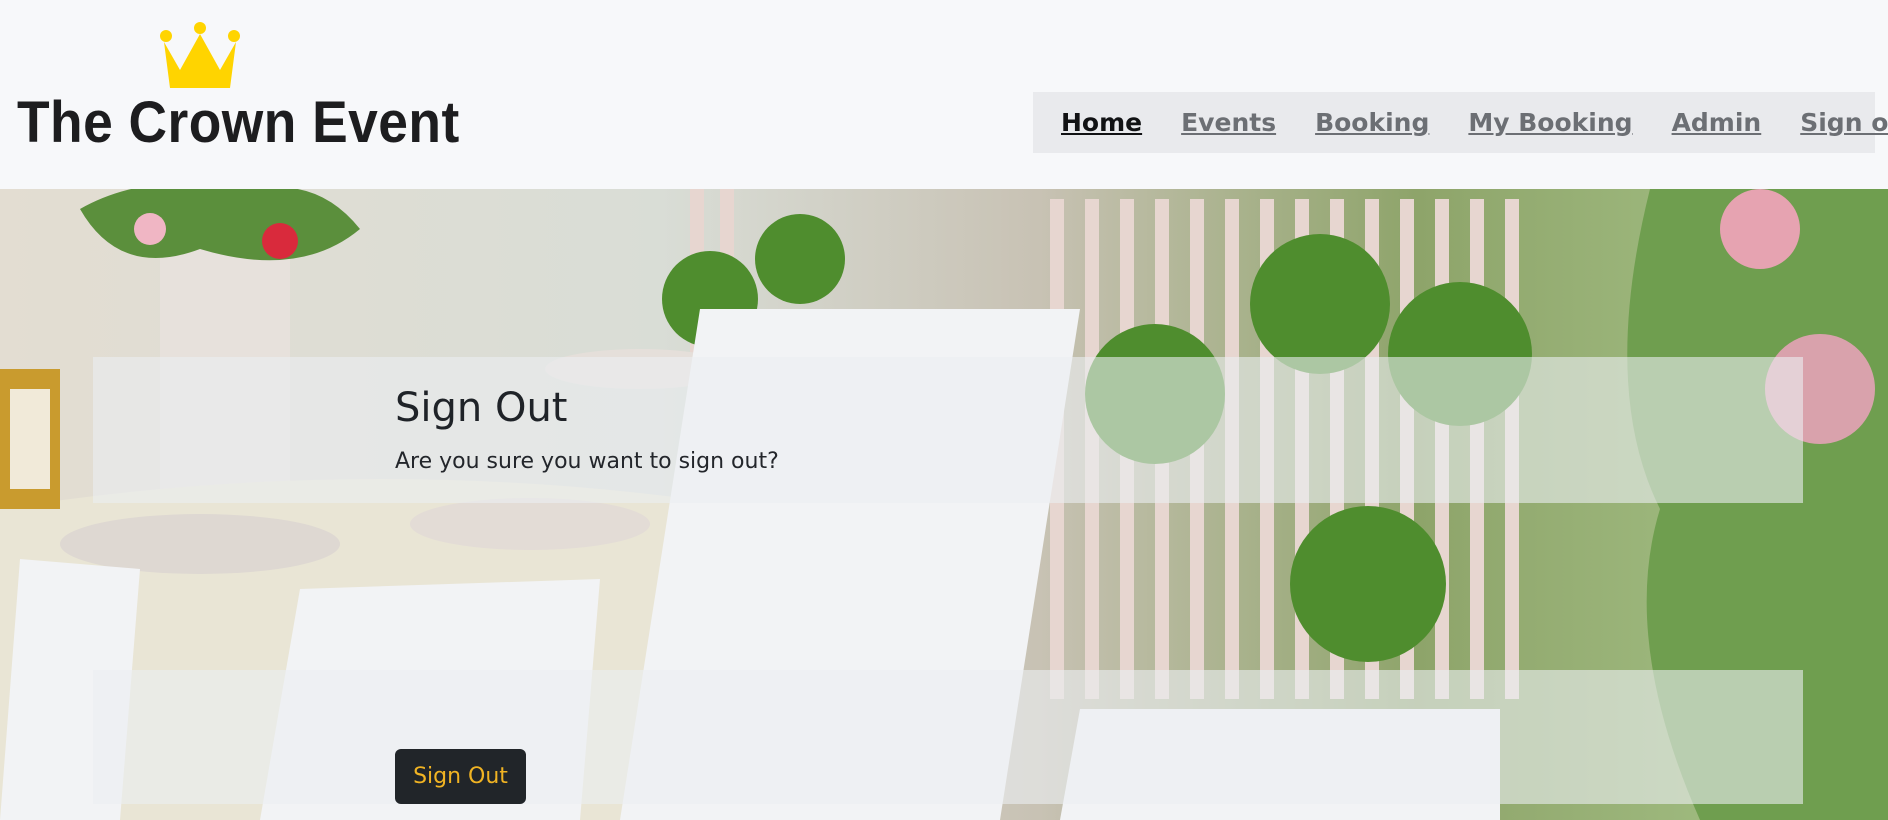 The height and width of the screenshot is (820, 1888). What do you see at coordinates (460, 776) in the screenshot?
I see `sign-out-button: Sign Out` at bounding box center [460, 776].